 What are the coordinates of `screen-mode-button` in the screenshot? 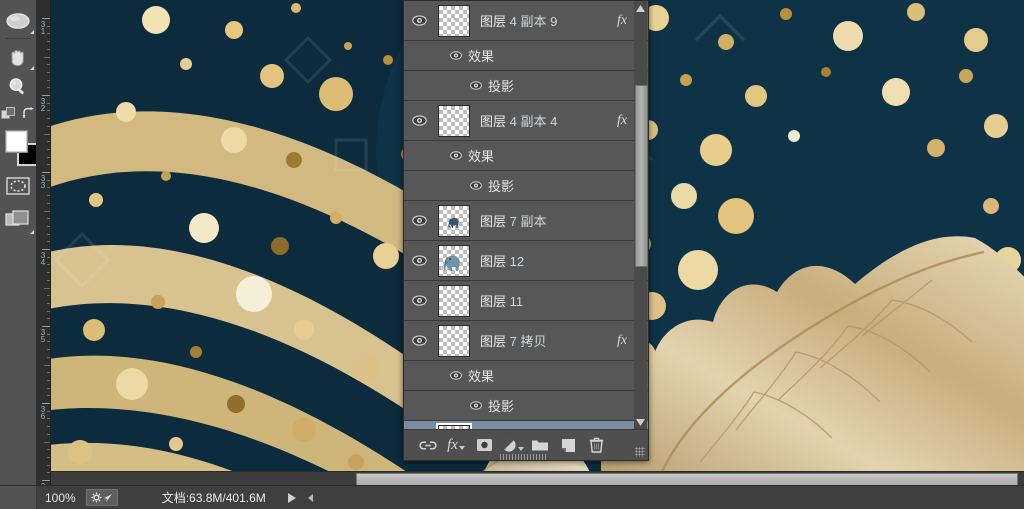 It's located at (18, 219).